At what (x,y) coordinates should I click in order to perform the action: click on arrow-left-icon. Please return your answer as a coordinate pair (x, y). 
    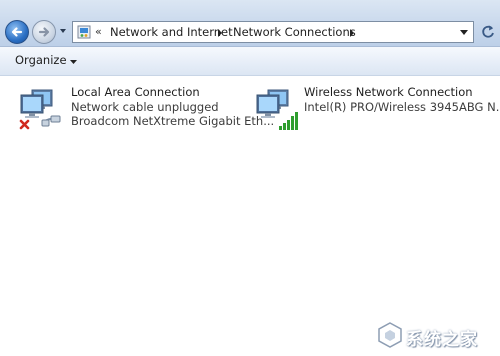
    Looking at the image, I should click on (17, 32).